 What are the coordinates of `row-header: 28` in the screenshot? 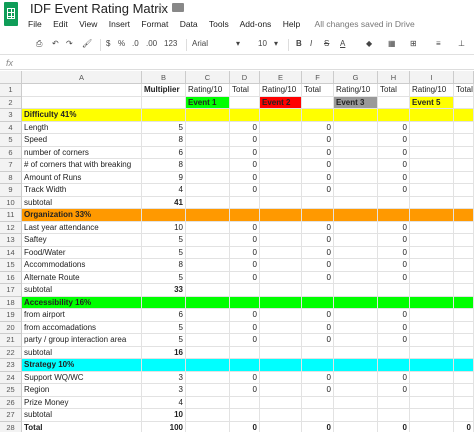 It's located at (11, 426).